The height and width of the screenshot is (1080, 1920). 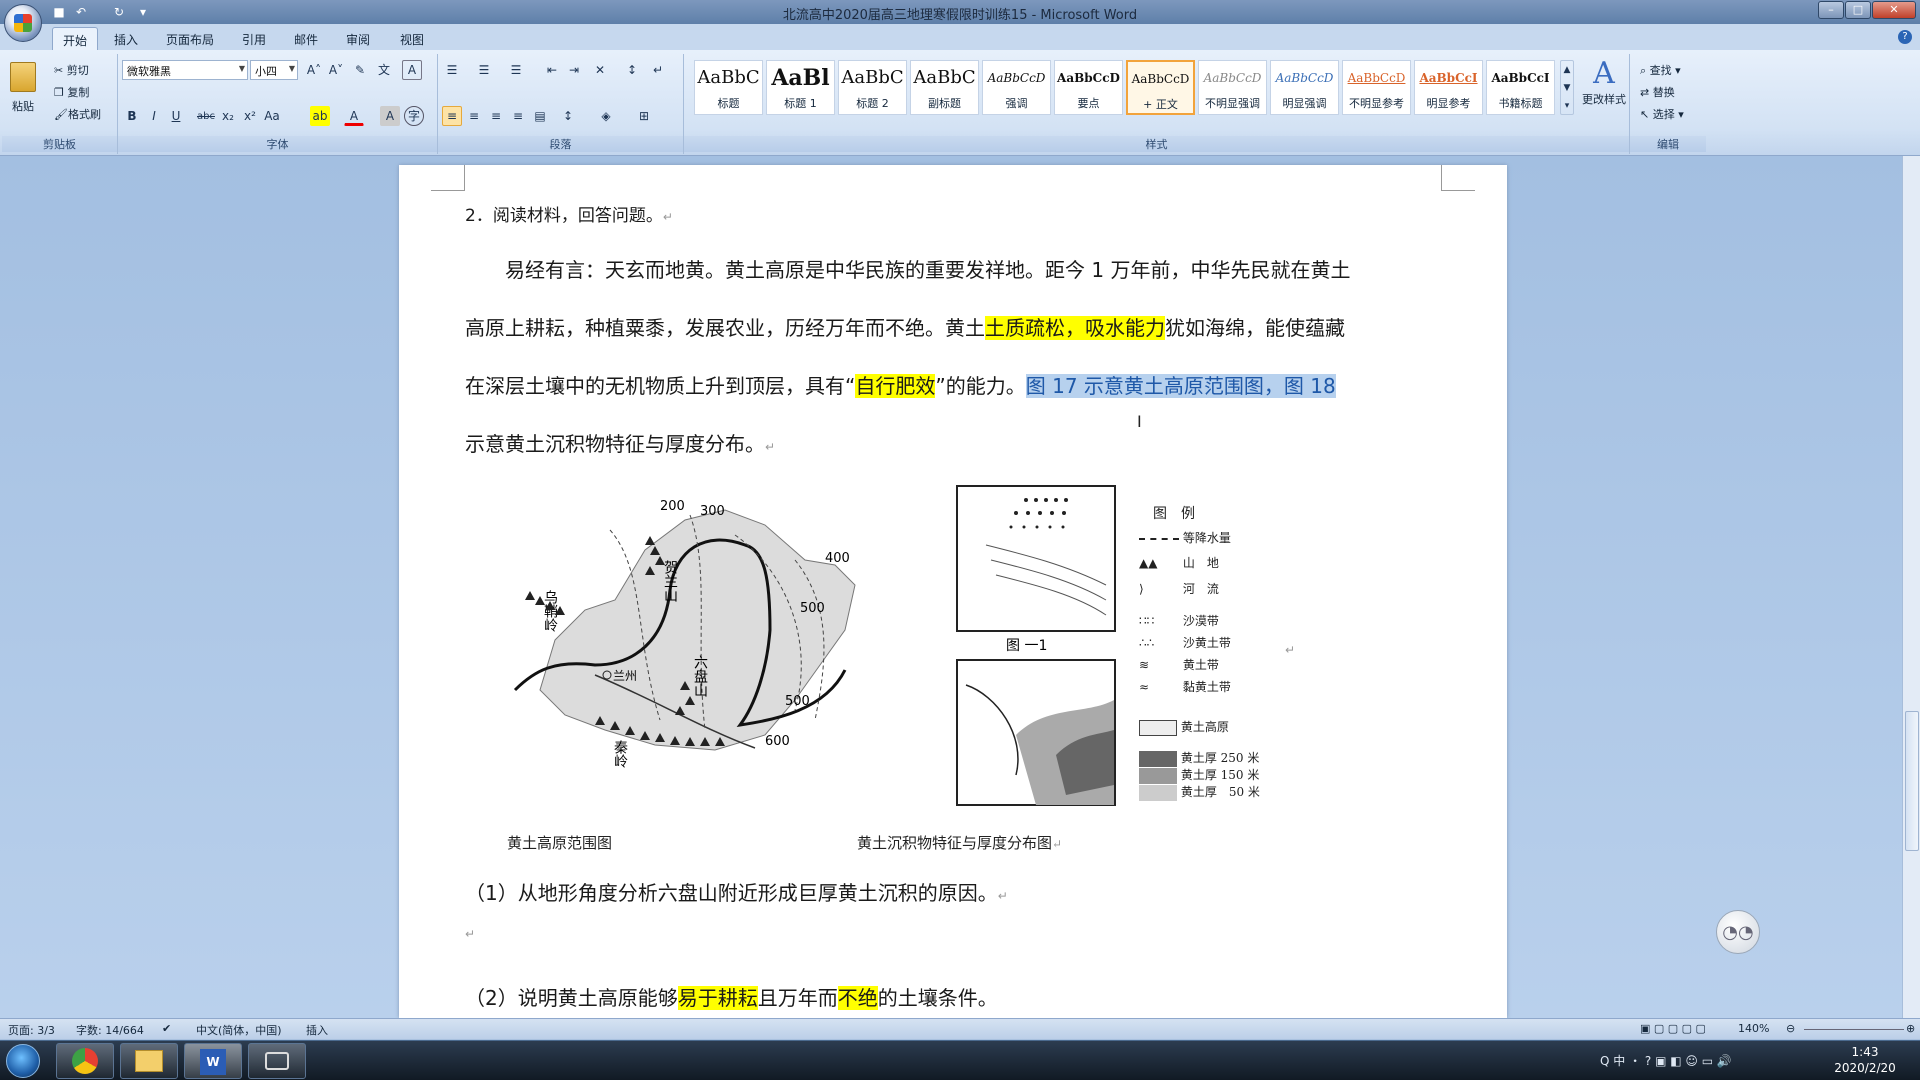 What do you see at coordinates (1854, 1029) in the screenshot?
I see `zoom-slider` at bounding box center [1854, 1029].